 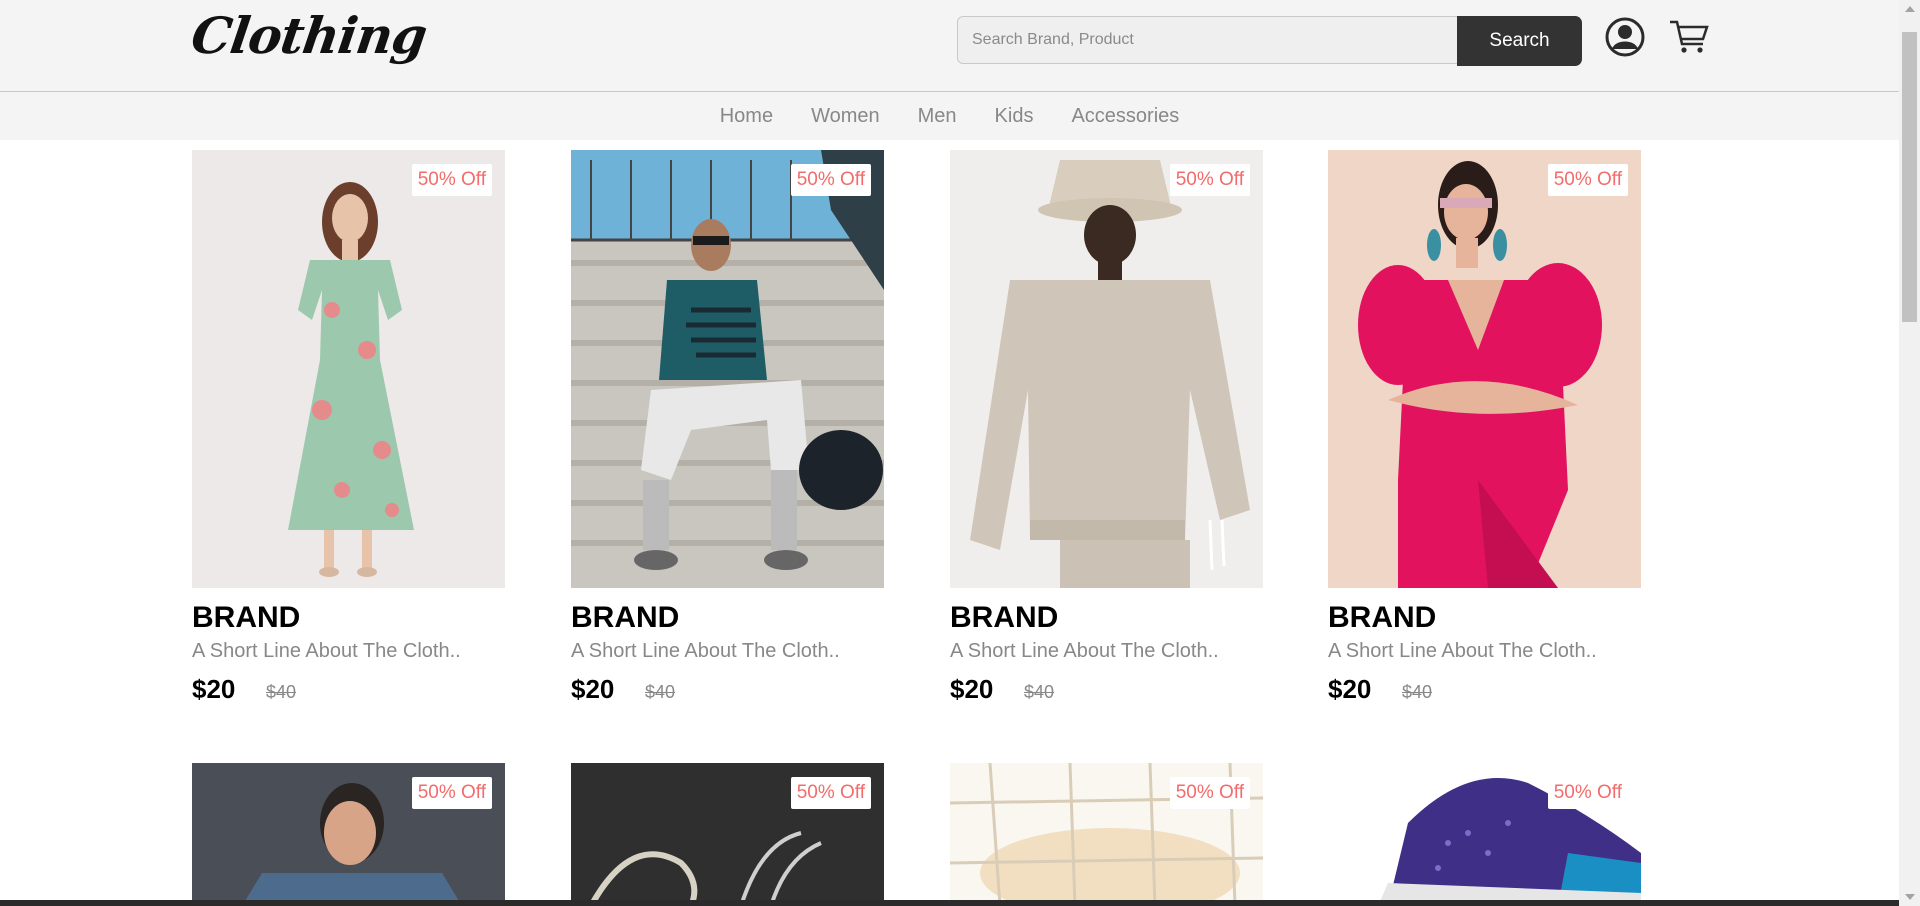 What do you see at coordinates (1207, 40) in the screenshot?
I see `search-input` at bounding box center [1207, 40].